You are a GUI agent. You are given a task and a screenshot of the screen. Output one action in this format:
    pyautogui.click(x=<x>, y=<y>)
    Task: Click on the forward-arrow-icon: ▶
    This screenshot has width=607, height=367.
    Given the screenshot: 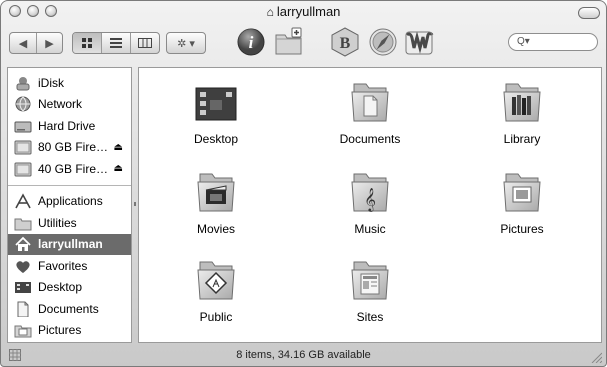 What is the action you would take?
    pyautogui.click(x=49, y=43)
    